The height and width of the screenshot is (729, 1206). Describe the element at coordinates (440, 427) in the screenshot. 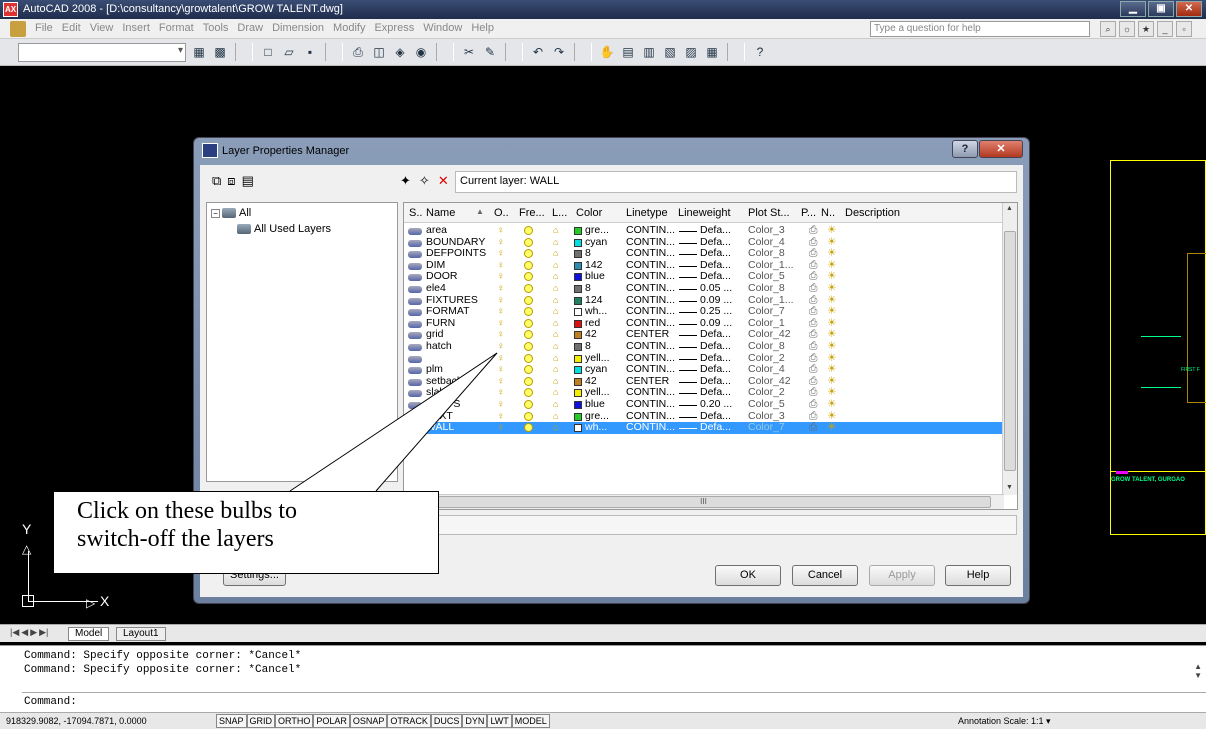

I see `layer-name: WALL` at that location.